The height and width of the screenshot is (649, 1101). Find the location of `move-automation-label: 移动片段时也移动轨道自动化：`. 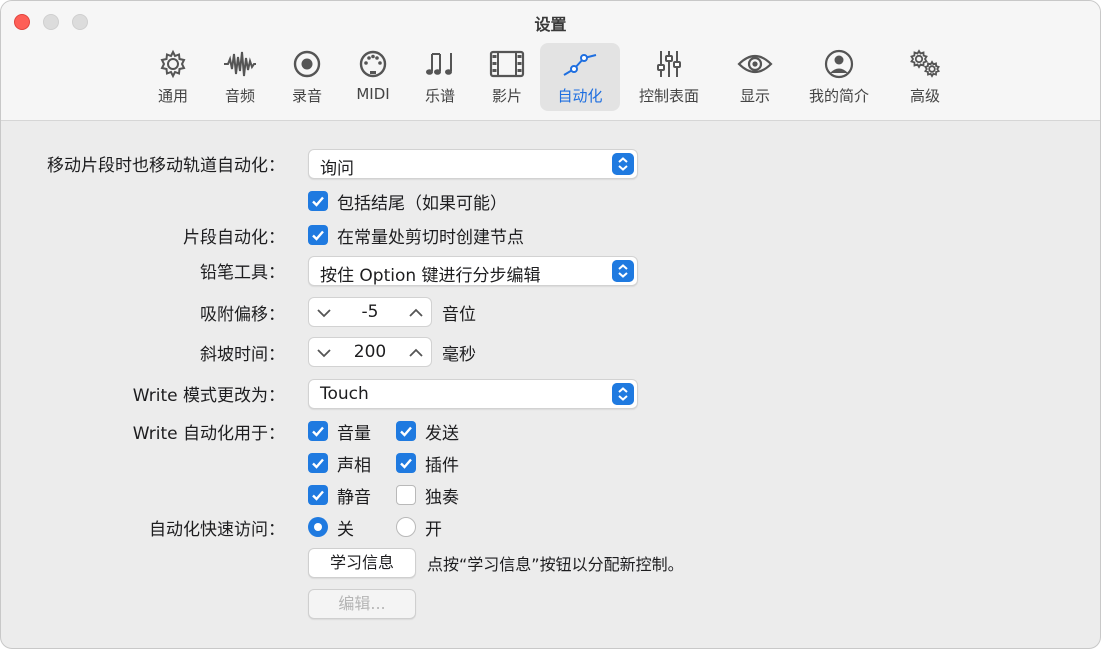

move-automation-label: 移动片段时也移动轨道自动化： is located at coordinates (166, 166).